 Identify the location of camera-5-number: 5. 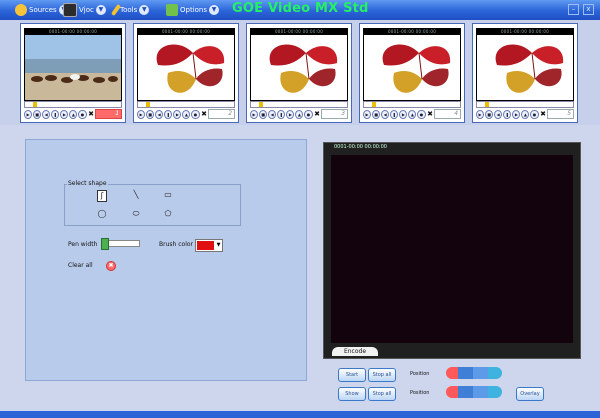
(561, 114).